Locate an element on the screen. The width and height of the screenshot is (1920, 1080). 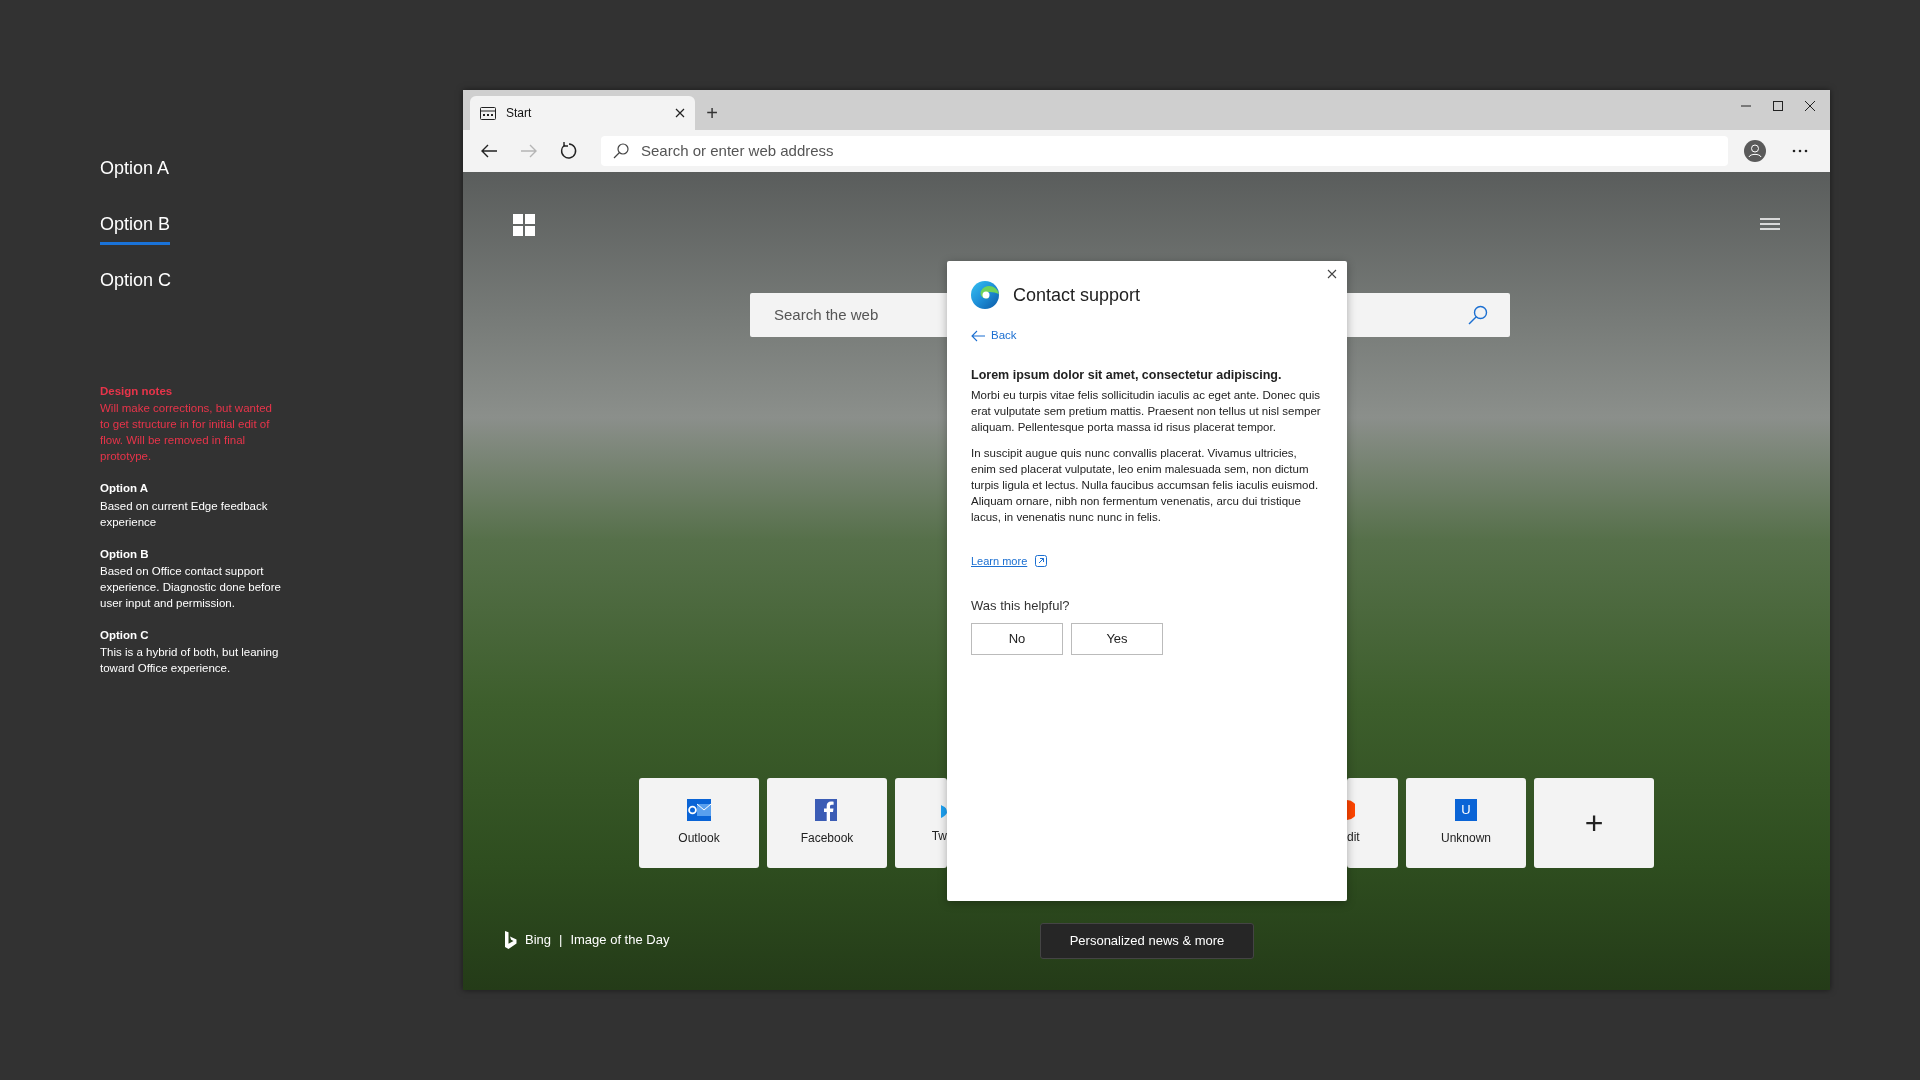
note-text: This is a hybrid of both, but leaning toward Office experience. is located at coordinates (190, 660).